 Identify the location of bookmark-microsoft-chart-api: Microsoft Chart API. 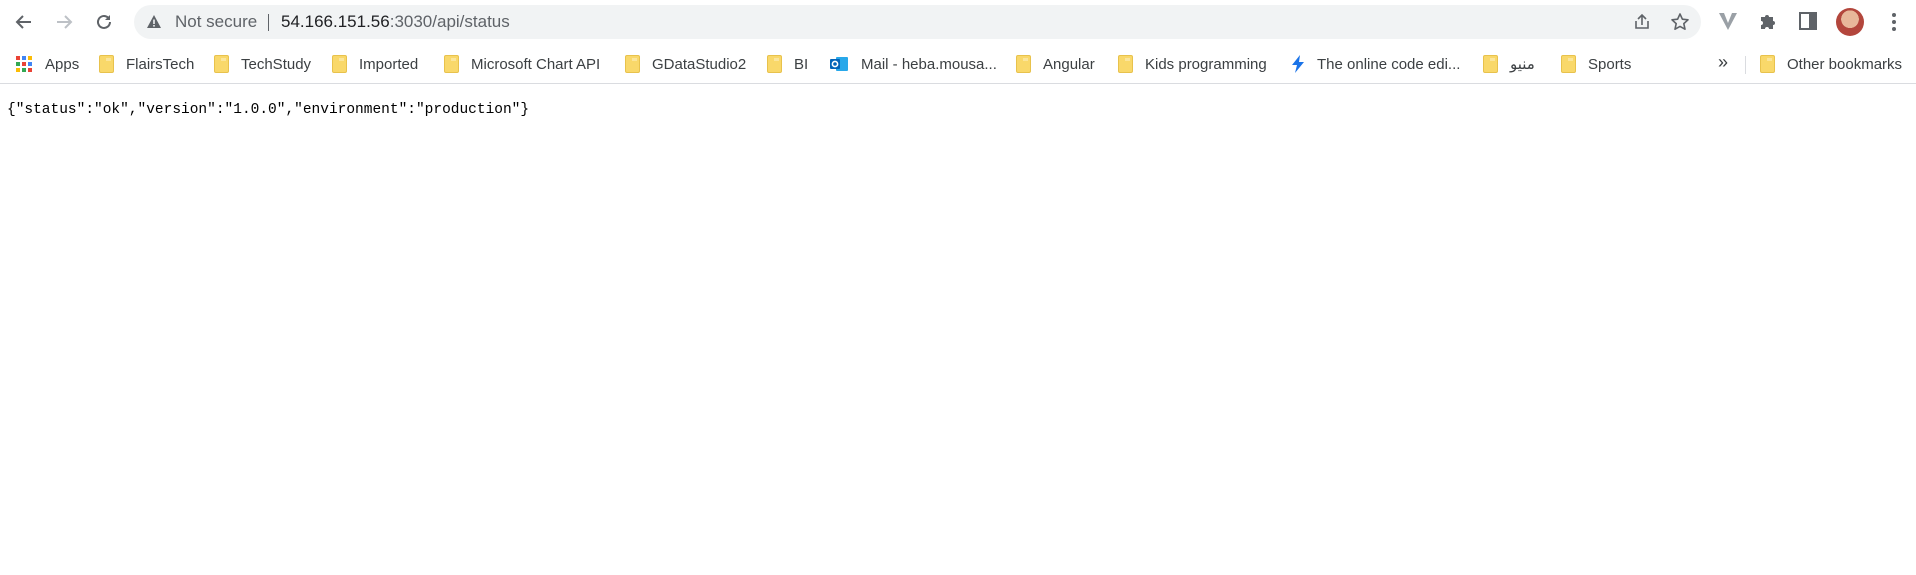
(522, 64).